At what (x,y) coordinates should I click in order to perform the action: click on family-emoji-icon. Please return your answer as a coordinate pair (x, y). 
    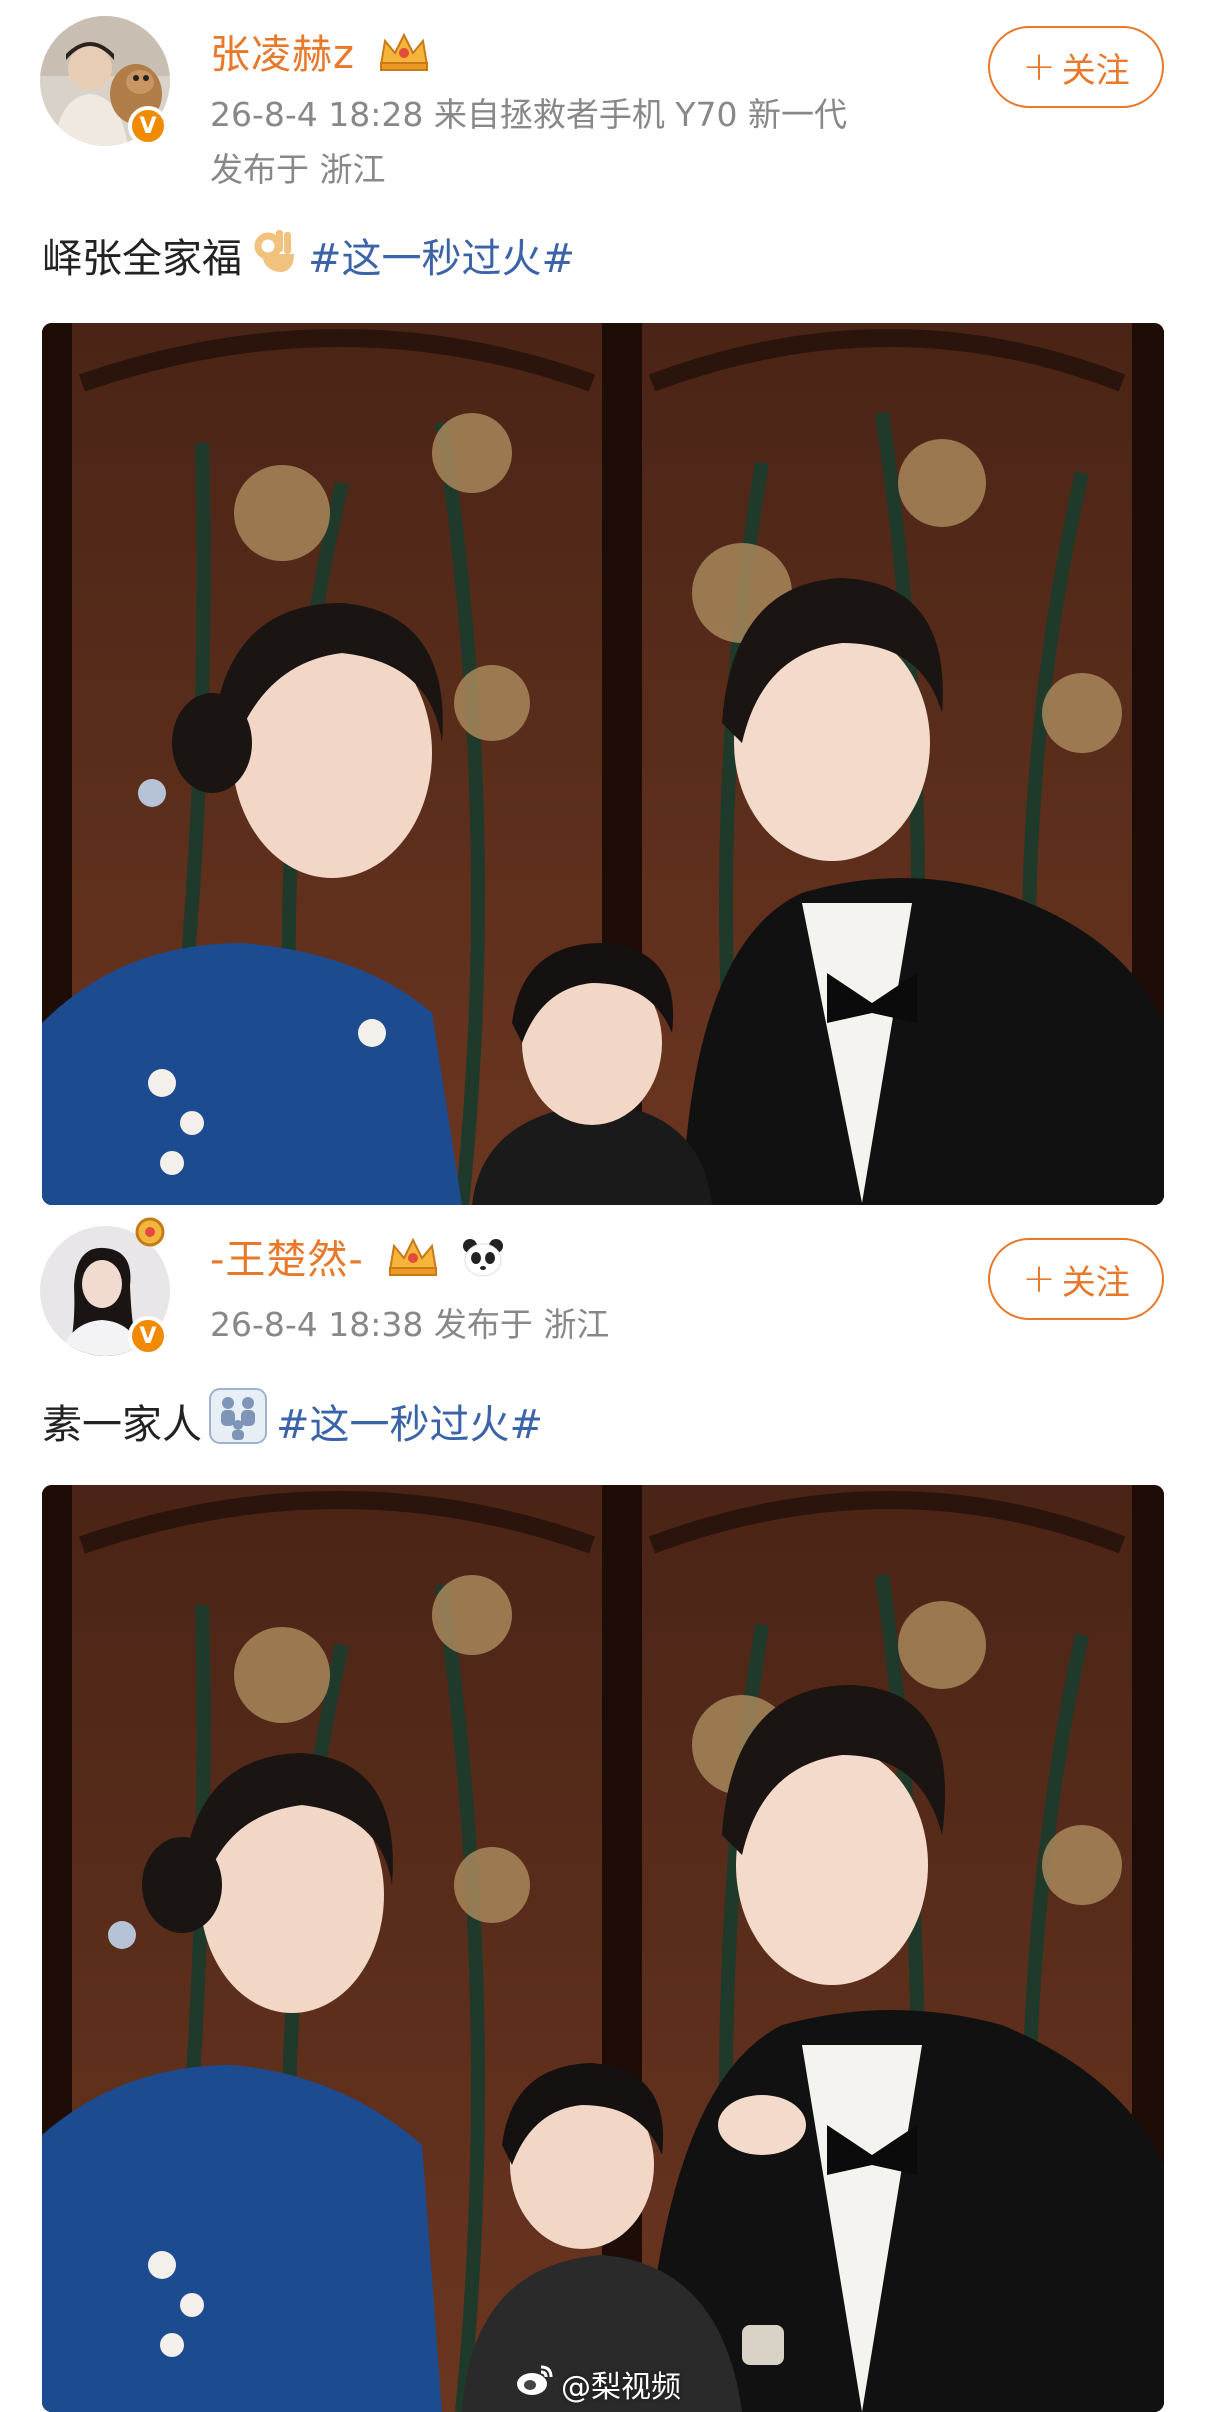
    Looking at the image, I should click on (238, 1421).